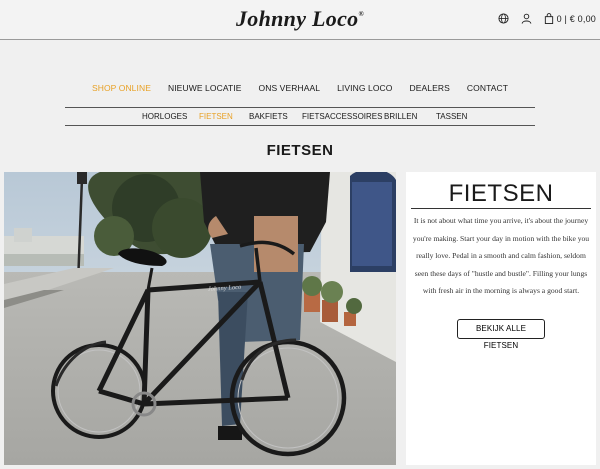  Describe the element at coordinates (503, 18) in the screenshot. I see `globe-icon` at that location.